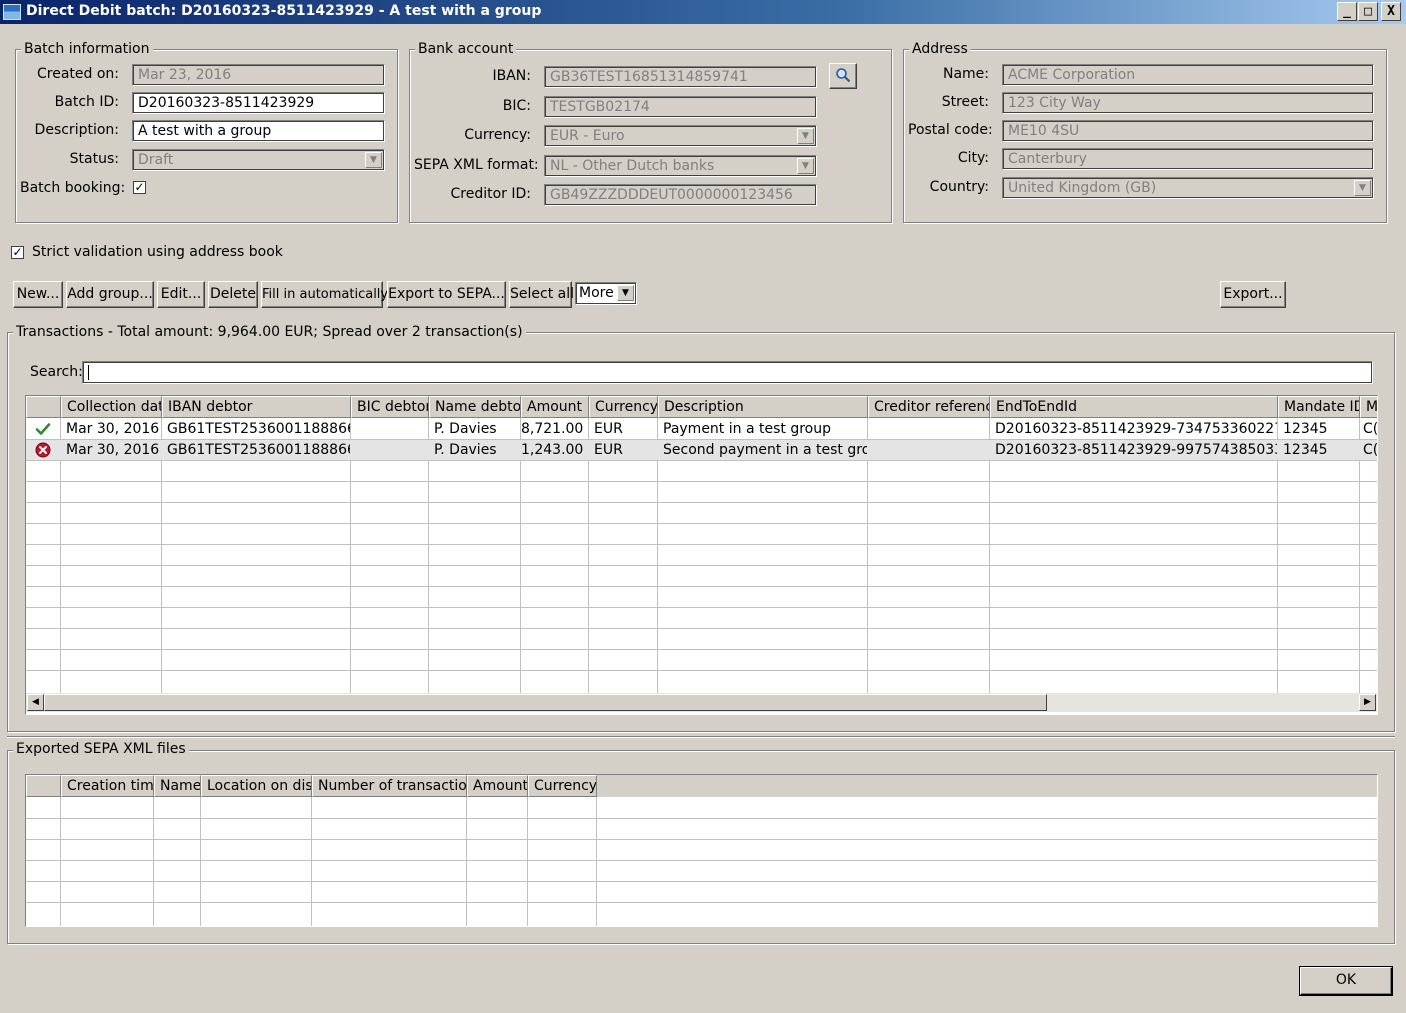  I want to click on postal-code-field: ME10 4SU, so click(1188, 131).